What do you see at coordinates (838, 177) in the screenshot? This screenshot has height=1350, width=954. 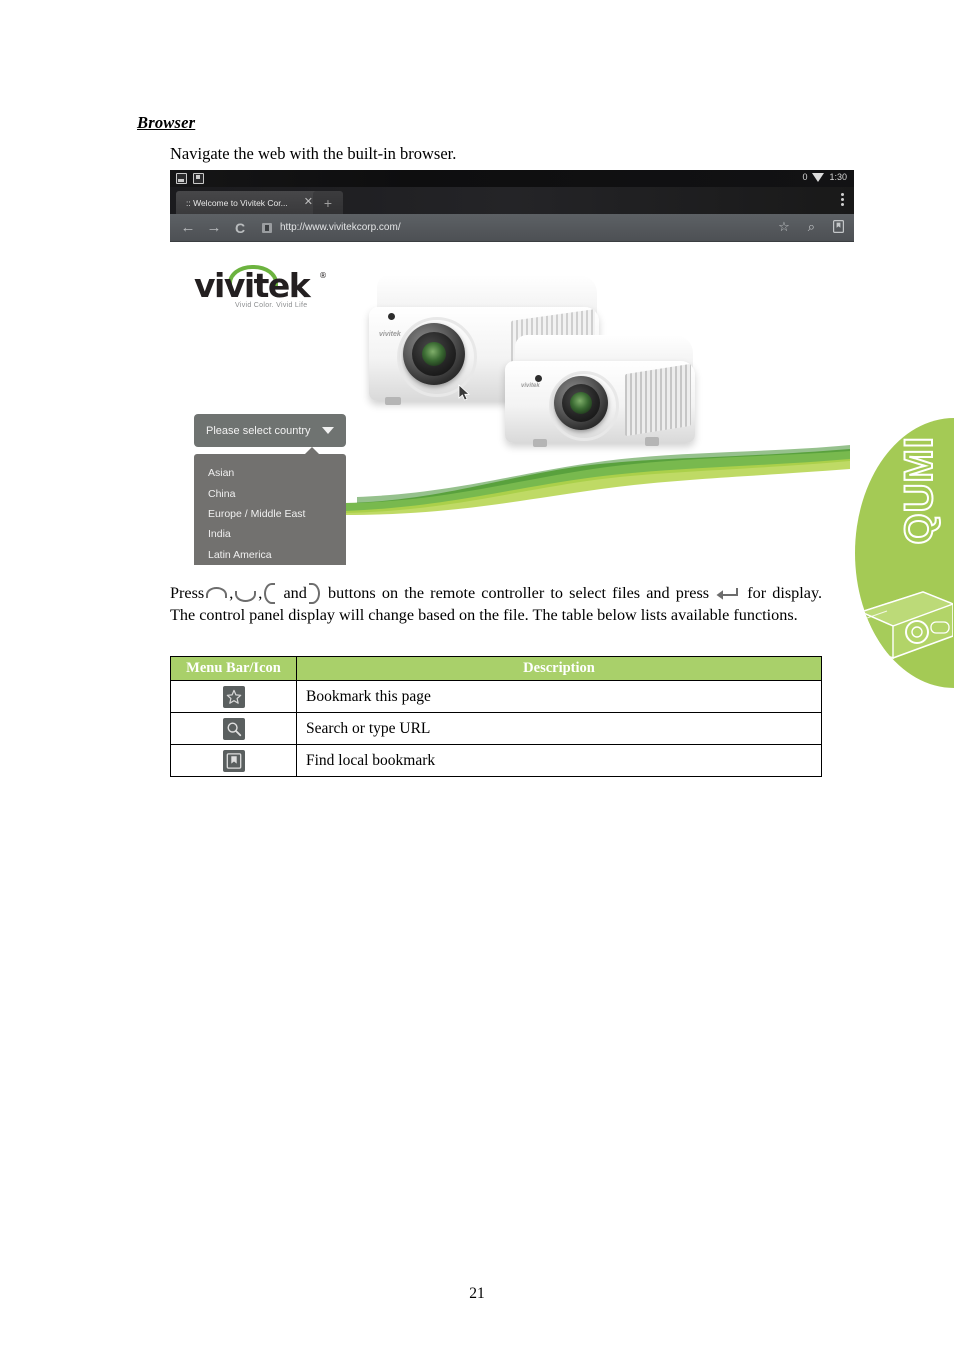 I see `clock-label: 1:30` at bounding box center [838, 177].